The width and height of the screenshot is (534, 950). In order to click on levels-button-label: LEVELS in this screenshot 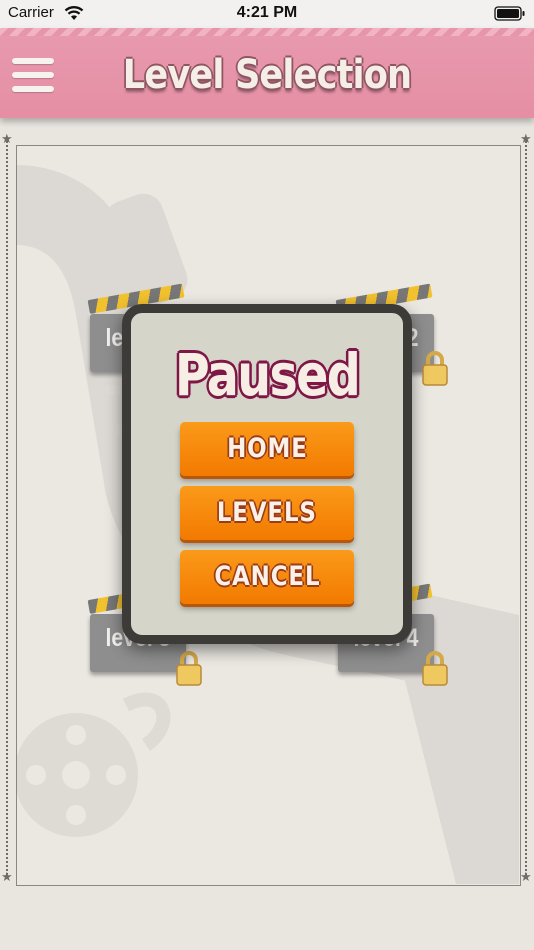, I will do `click(266, 512)`.